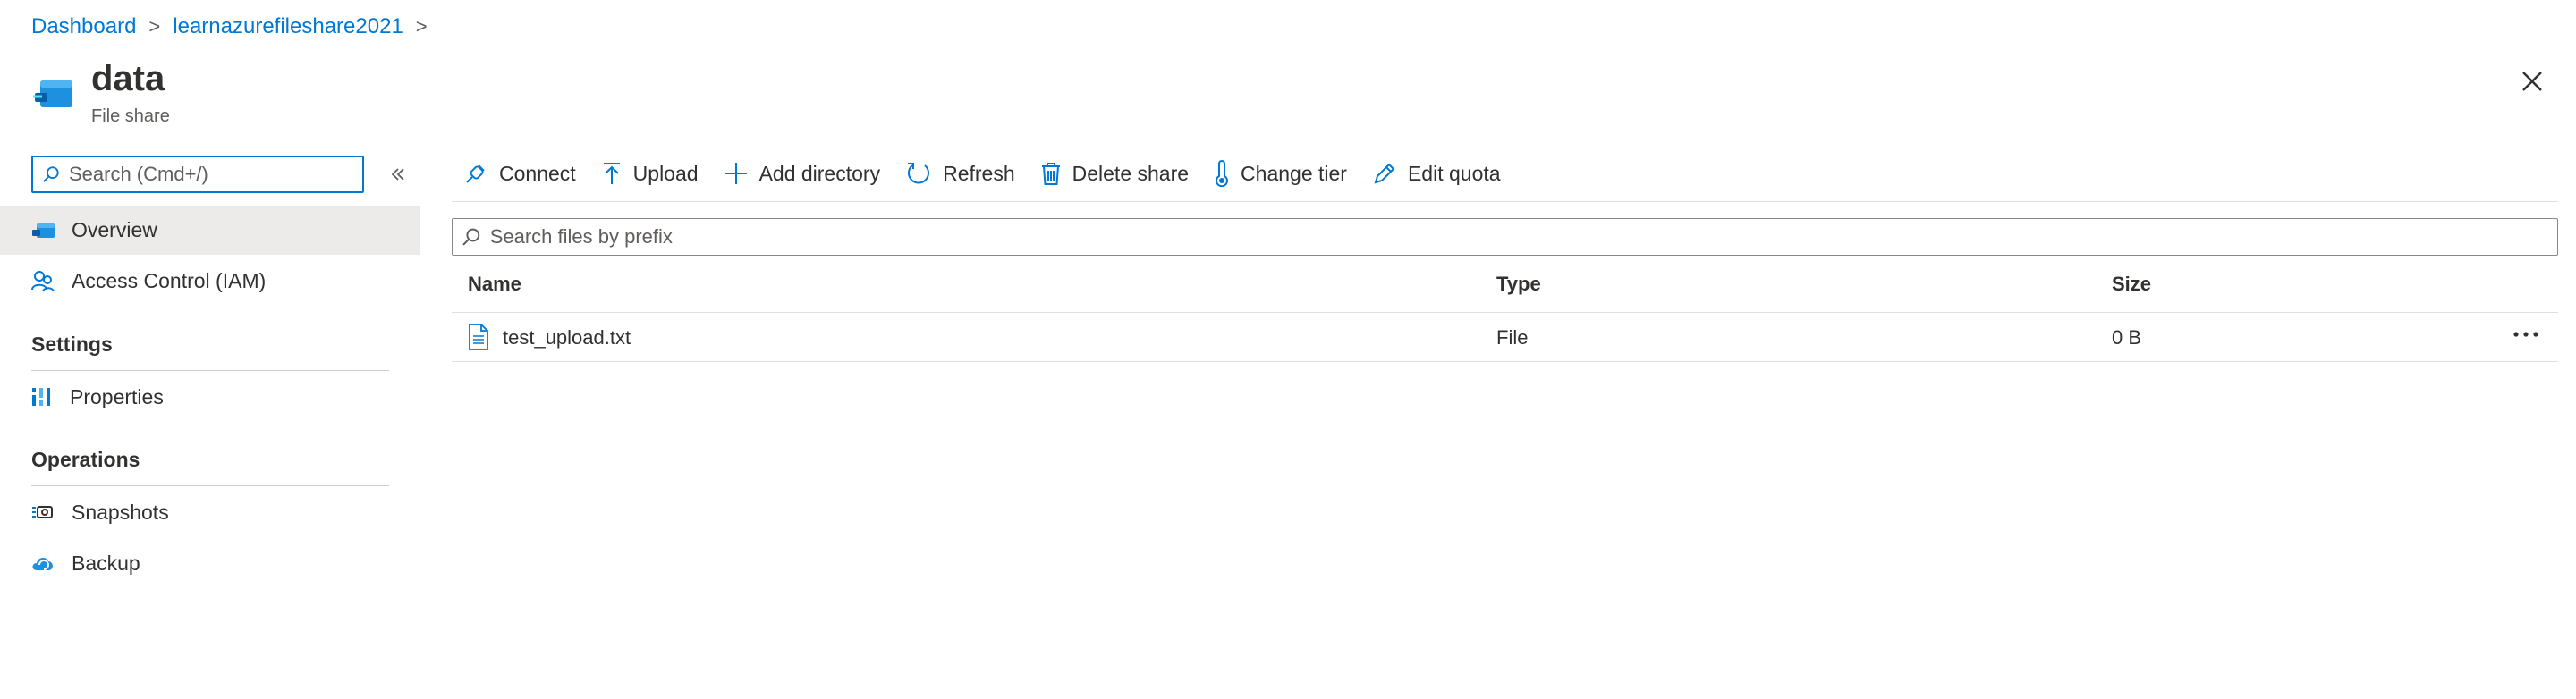  I want to click on page-title: data, so click(128, 78).